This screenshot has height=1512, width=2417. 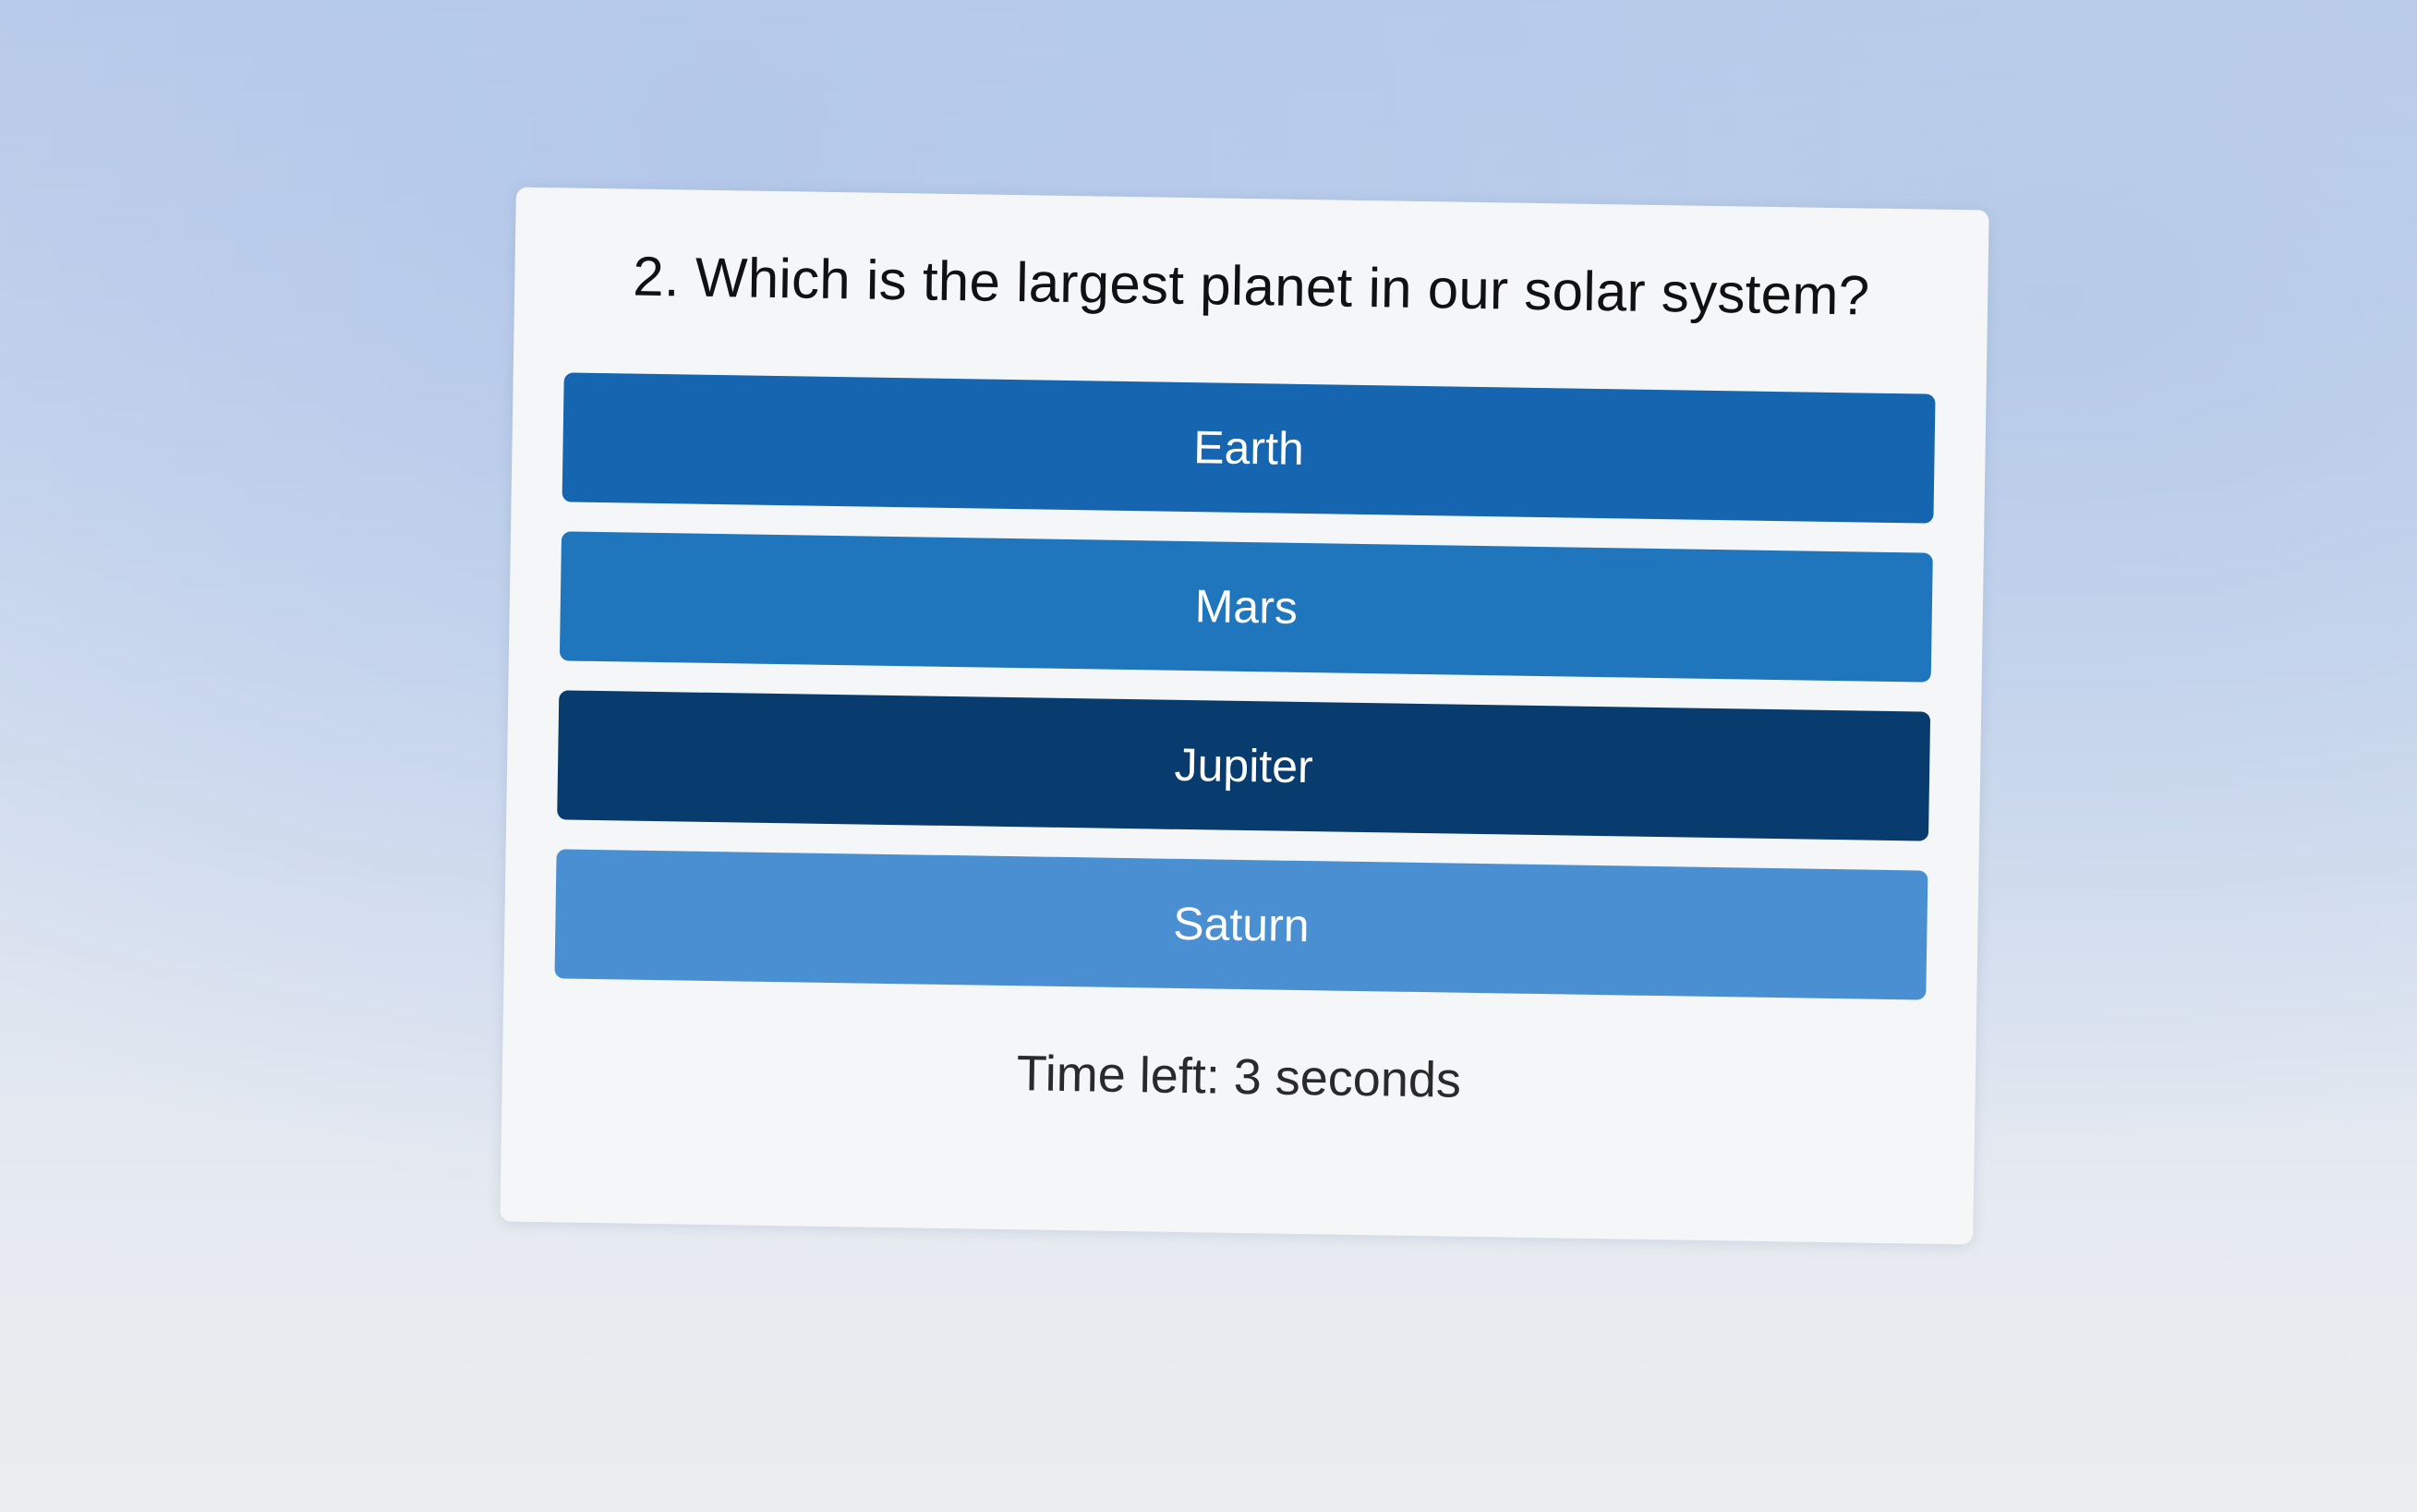 I want to click on option-earth-button: Earth, so click(x=1249, y=448).